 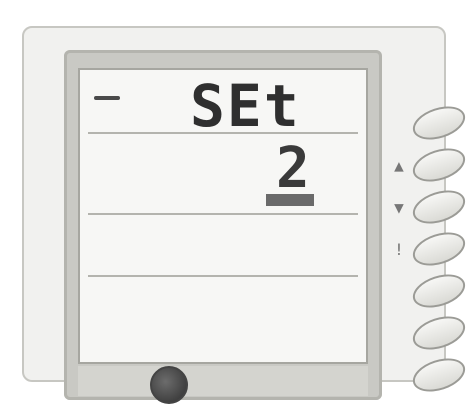 I want to click on down-arrow-icon: ▼, so click(x=399, y=207).